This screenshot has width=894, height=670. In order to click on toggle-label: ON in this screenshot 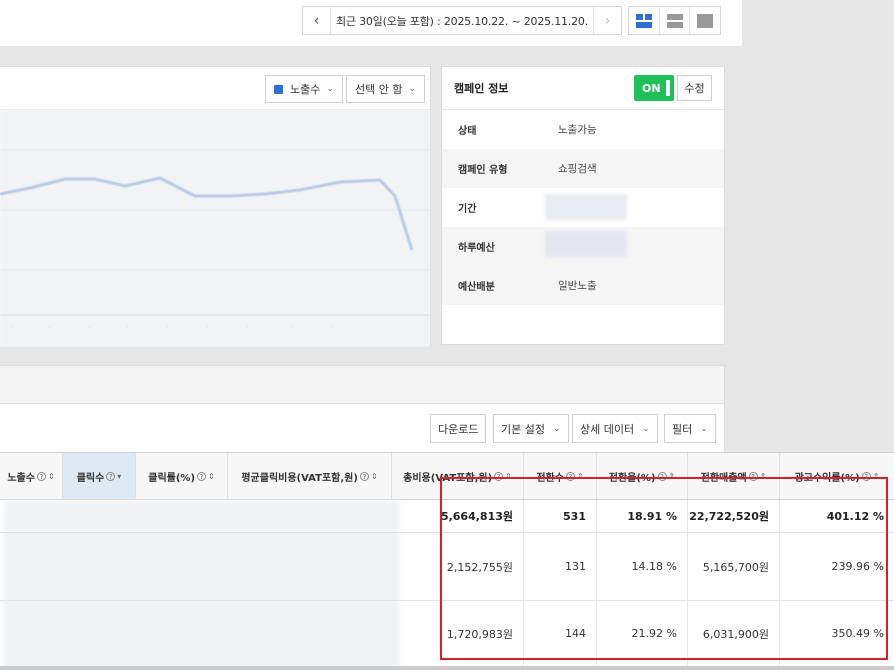, I will do `click(651, 88)`.